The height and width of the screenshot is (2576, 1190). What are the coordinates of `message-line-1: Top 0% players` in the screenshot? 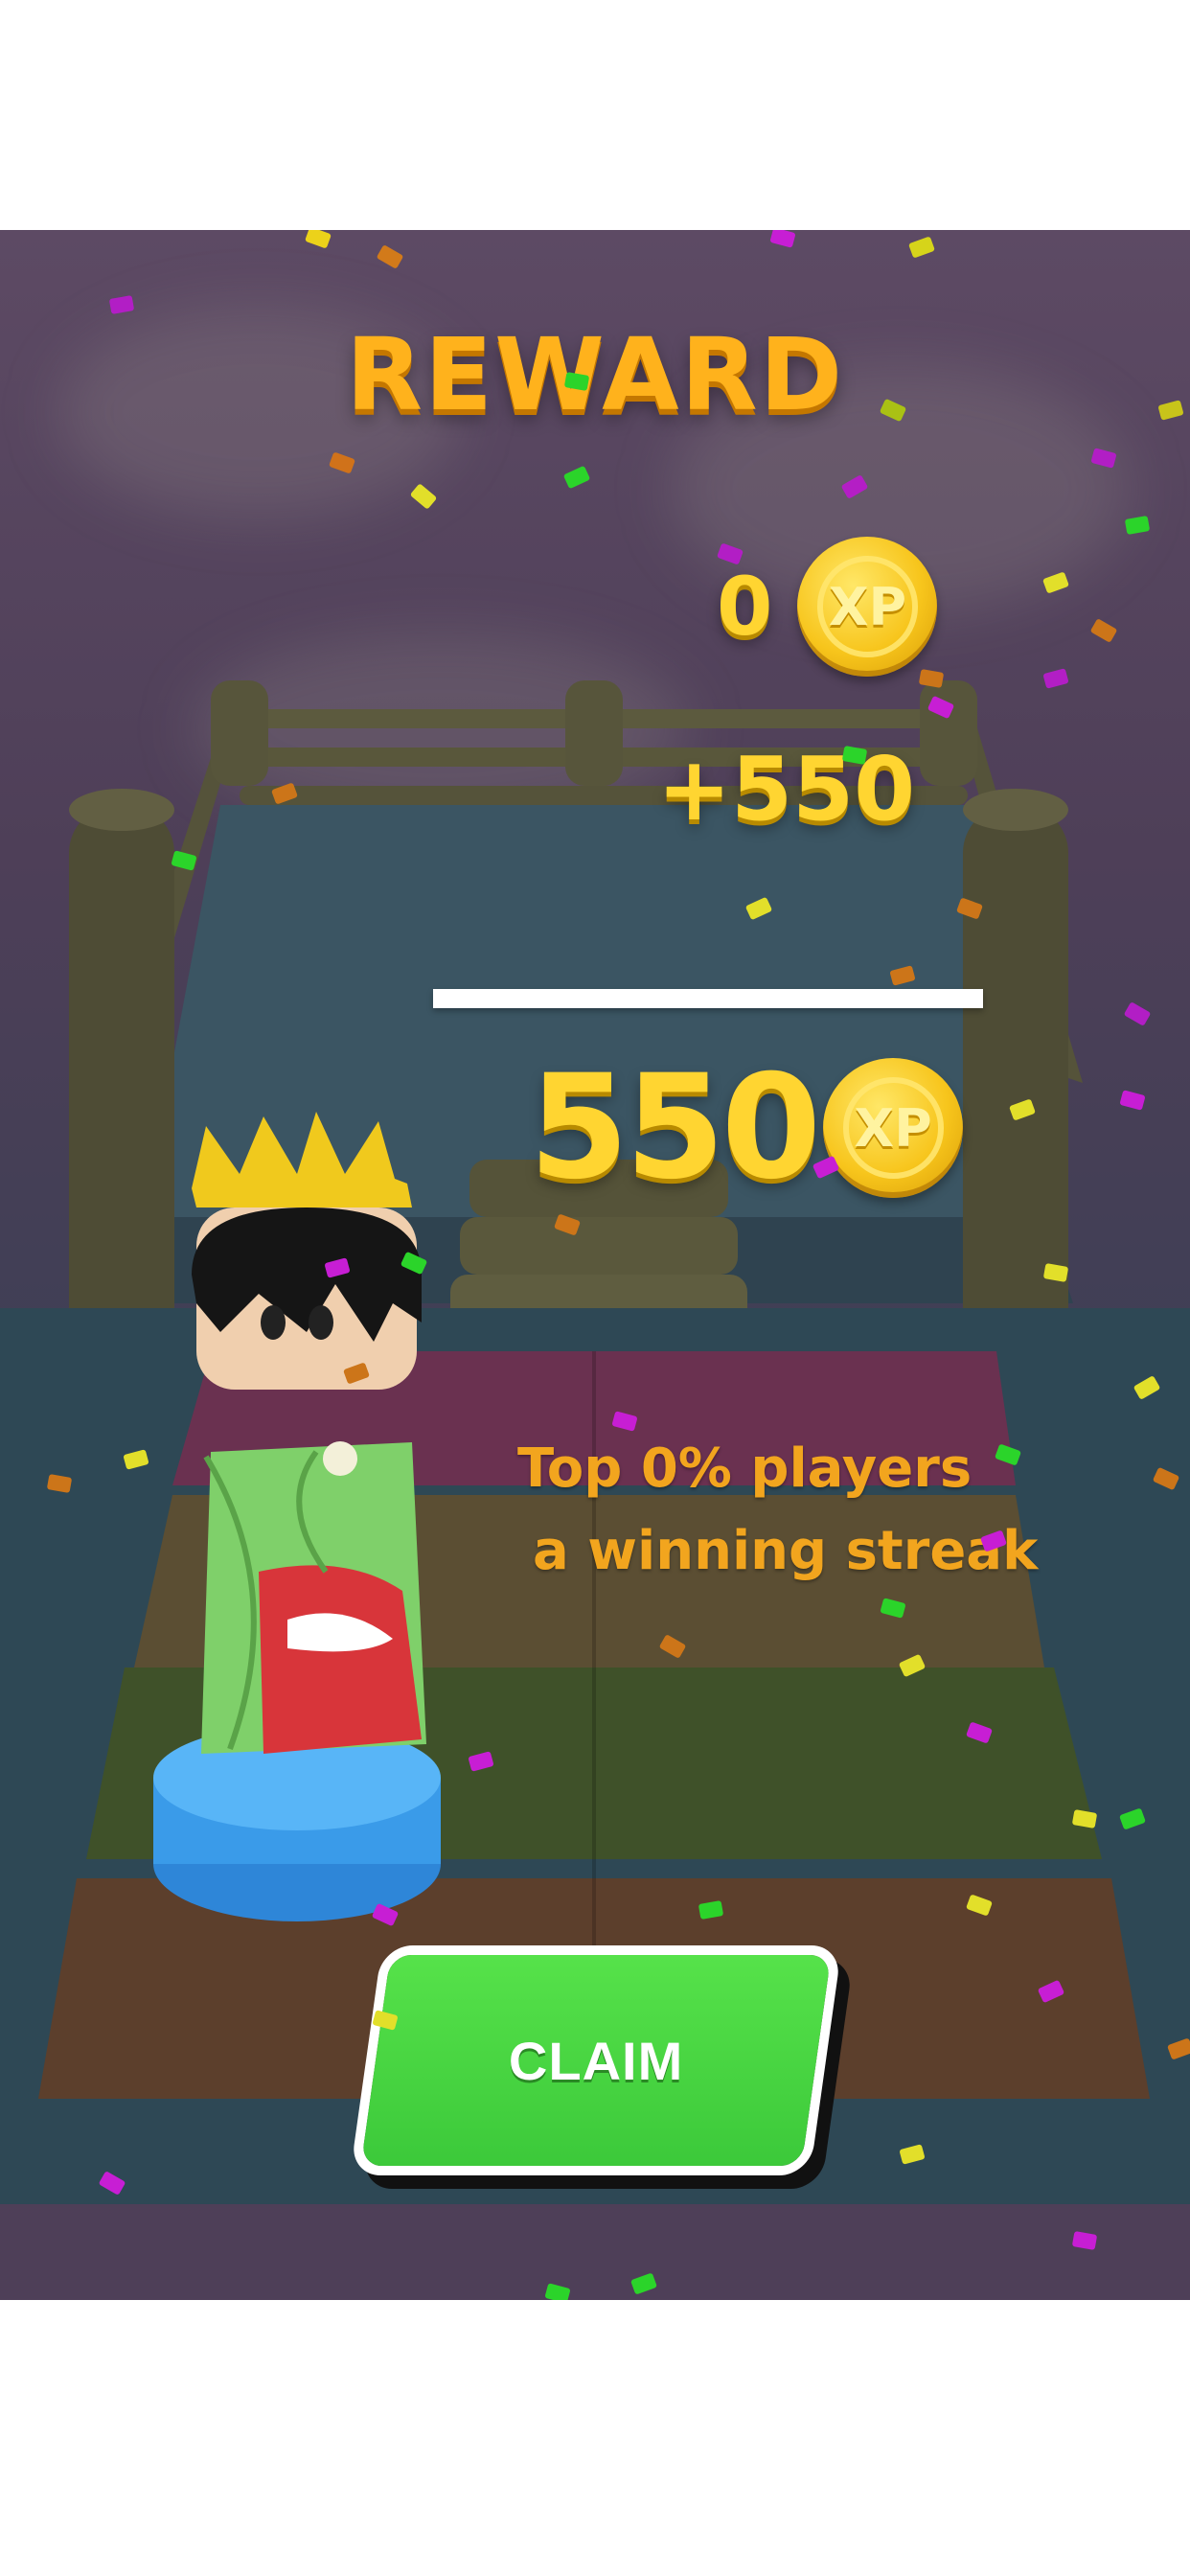 It's located at (745, 1469).